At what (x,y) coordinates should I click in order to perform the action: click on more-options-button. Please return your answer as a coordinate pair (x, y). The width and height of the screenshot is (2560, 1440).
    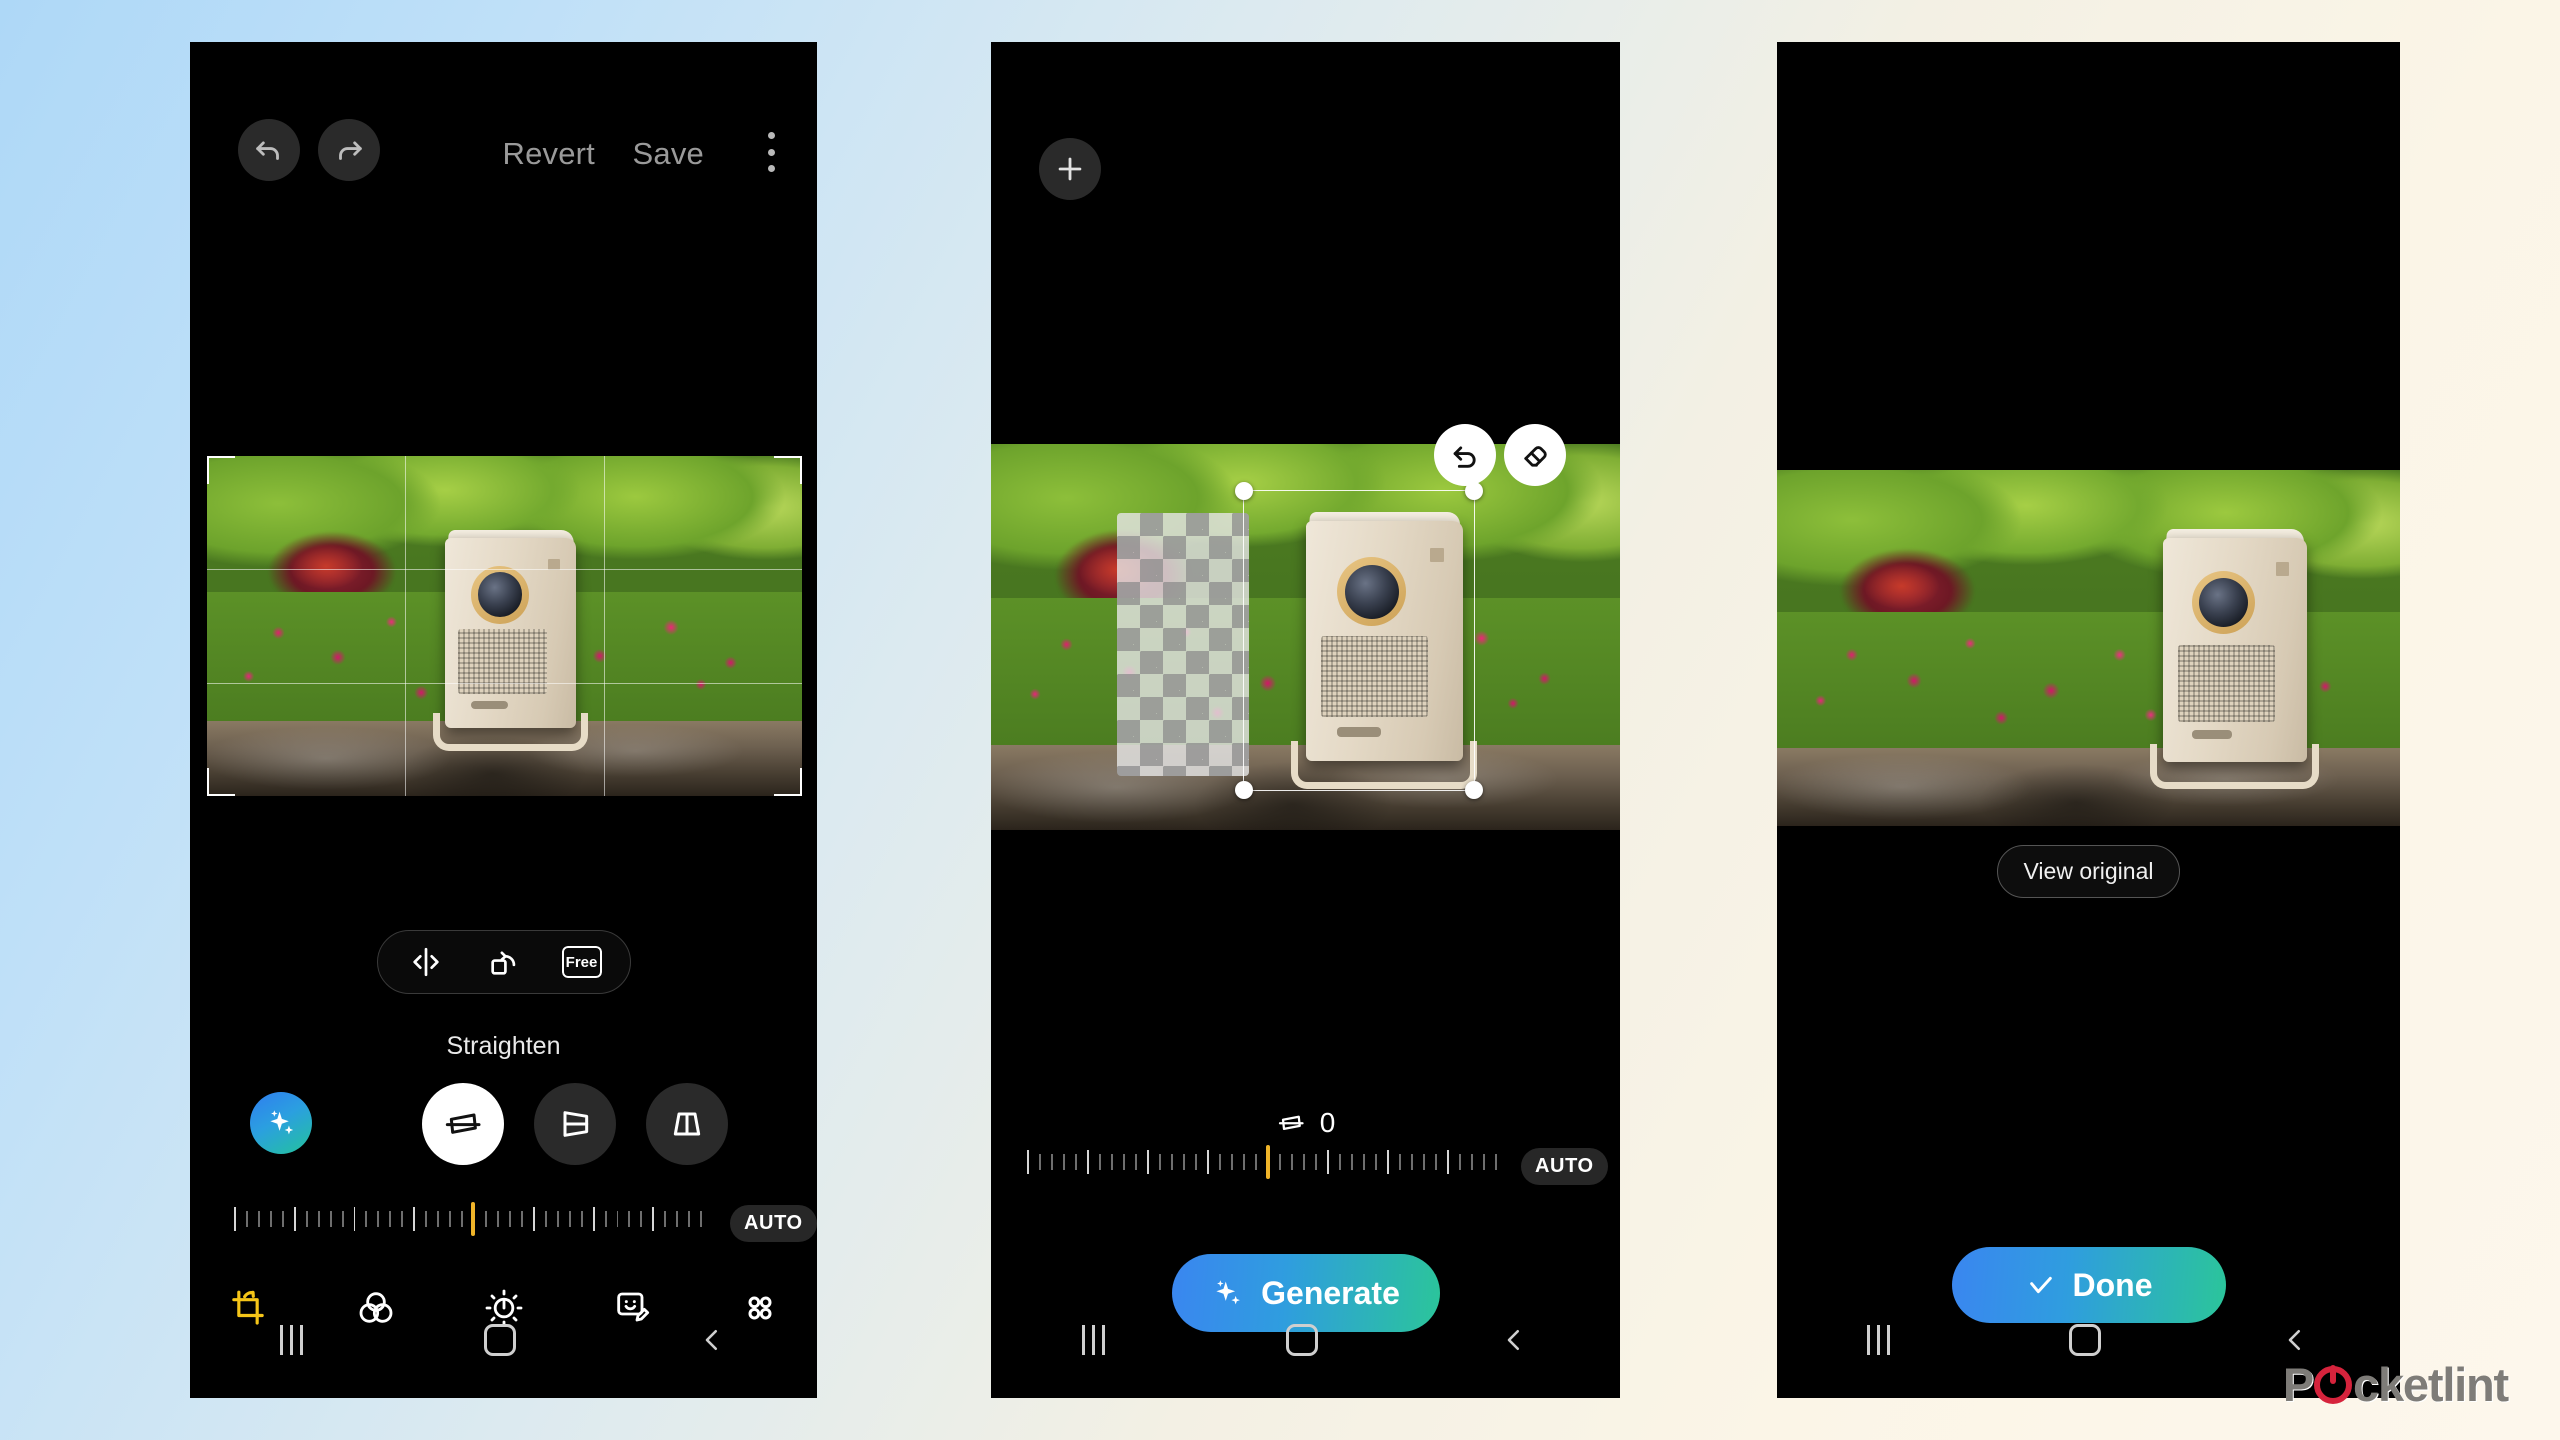
    Looking at the image, I should click on (771, 152).